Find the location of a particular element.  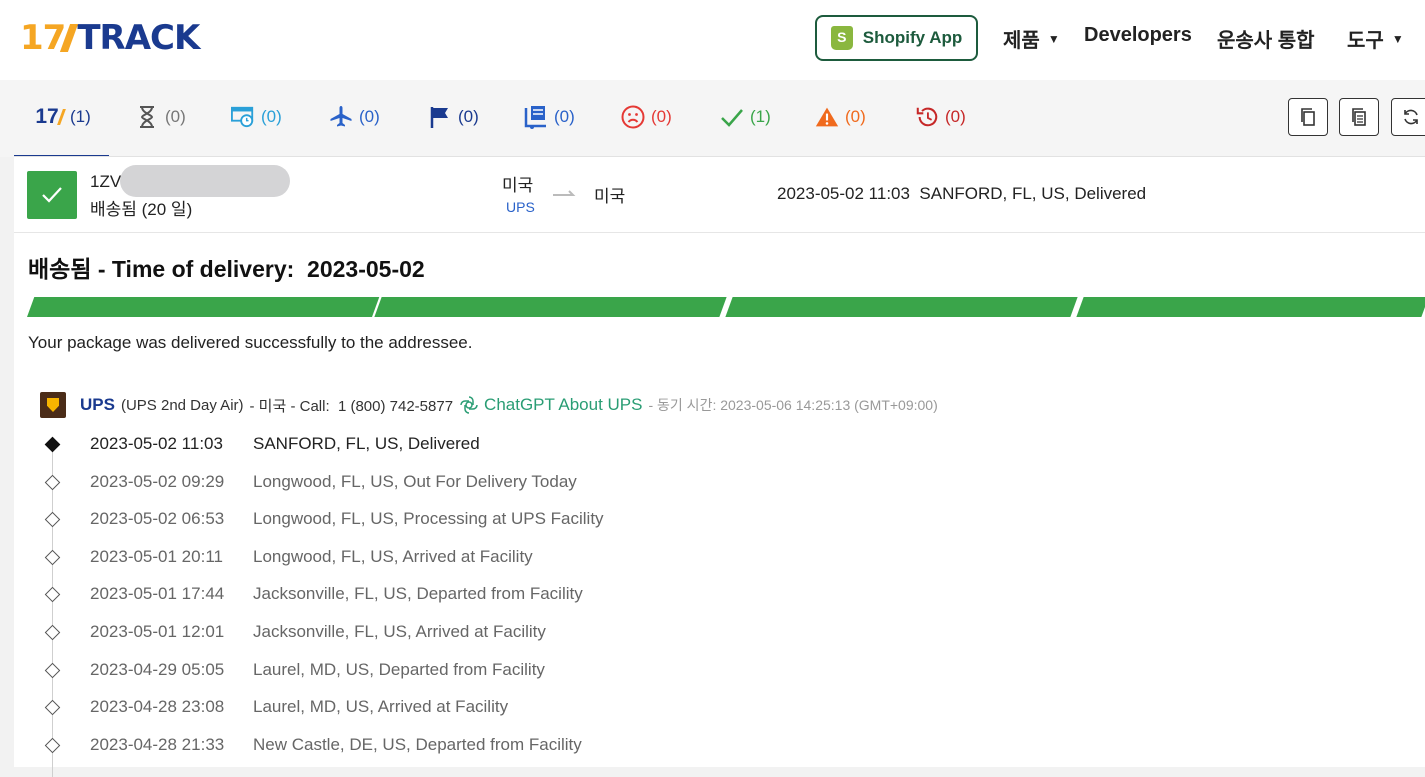

event-time: 2023-04-28 21:33 is located at coordinates (157, 744).